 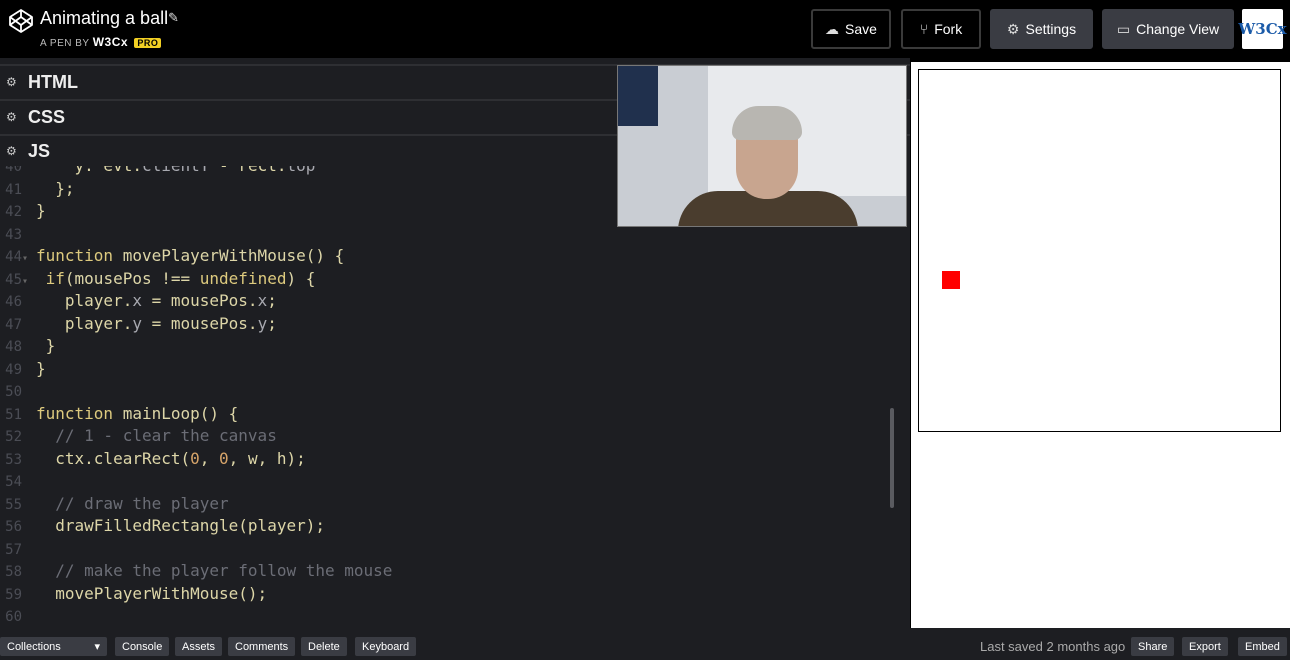 What do you see at coordinates (176, 170) in the screenshot?
I see `code-text: y: evt.clientY - rect.top` at bounding box center [176, 170].